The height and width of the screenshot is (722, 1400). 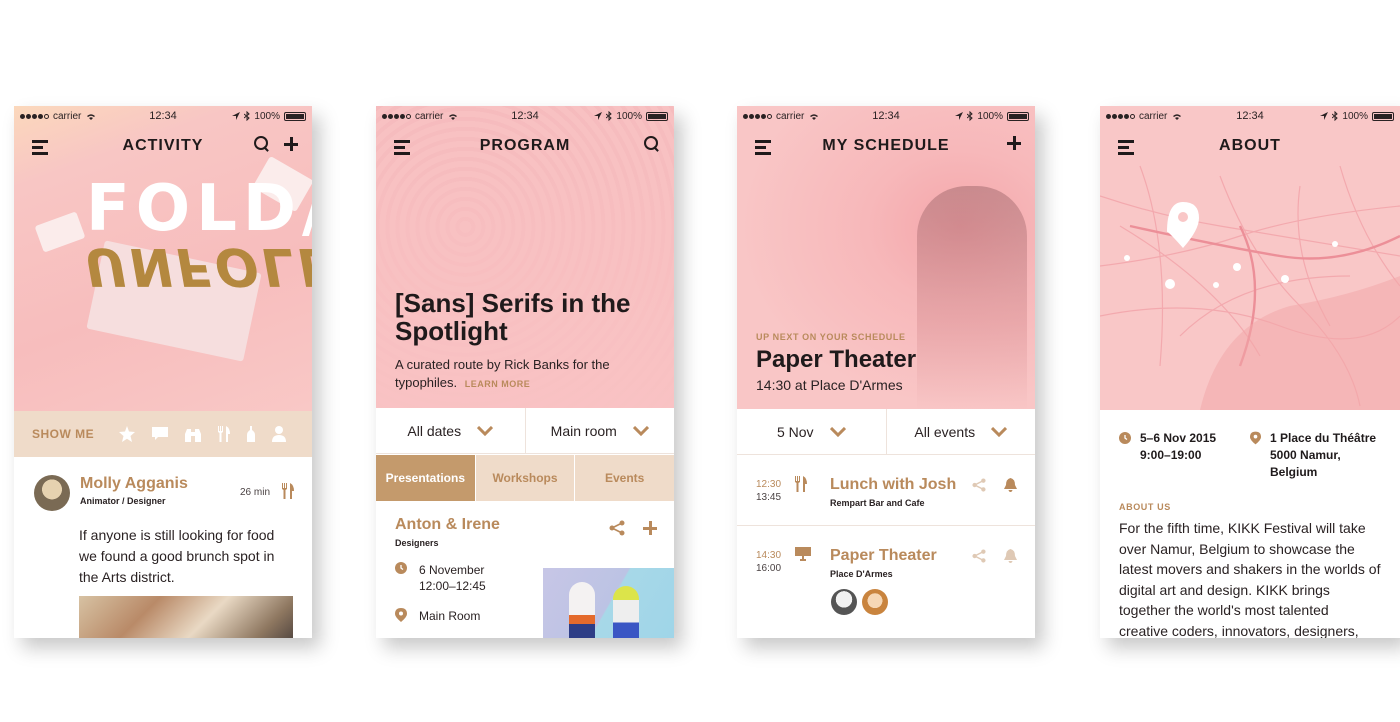 What do you see at coordinates (1178, 438) in the screenshot?
I see `dates-text: 5–6 Nov 2015` at bounding box center [1178, 438].